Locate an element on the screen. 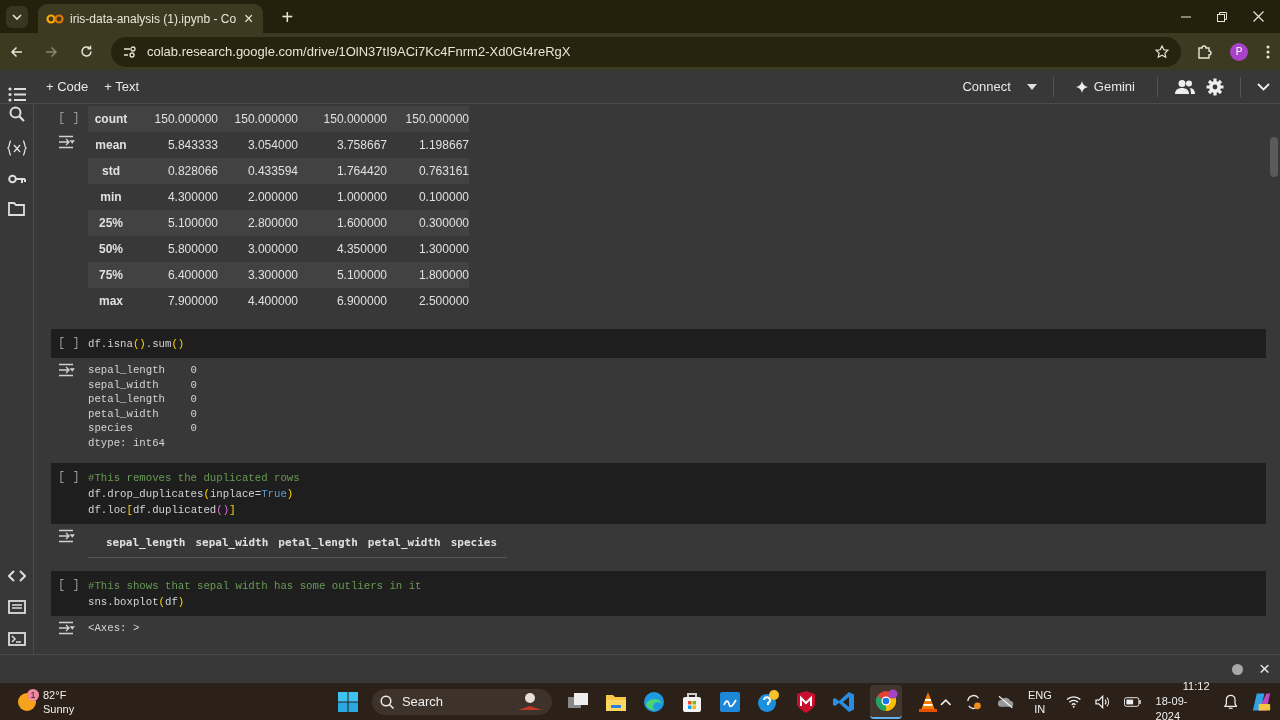 This screenshot has height=720, width=1280. close-tab-button: × is located at coordinates (249, 18).